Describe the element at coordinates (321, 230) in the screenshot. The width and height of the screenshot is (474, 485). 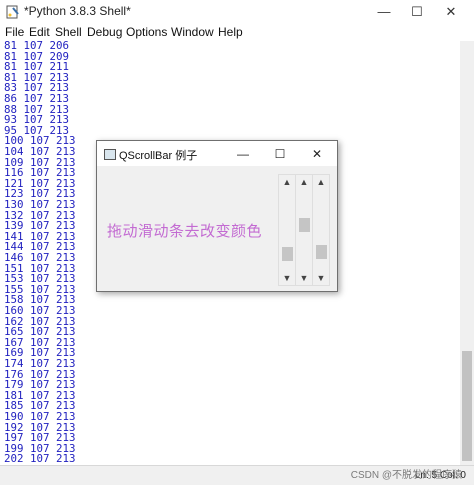
I see `scrollbar-blue: ▲ ▼` at that location.